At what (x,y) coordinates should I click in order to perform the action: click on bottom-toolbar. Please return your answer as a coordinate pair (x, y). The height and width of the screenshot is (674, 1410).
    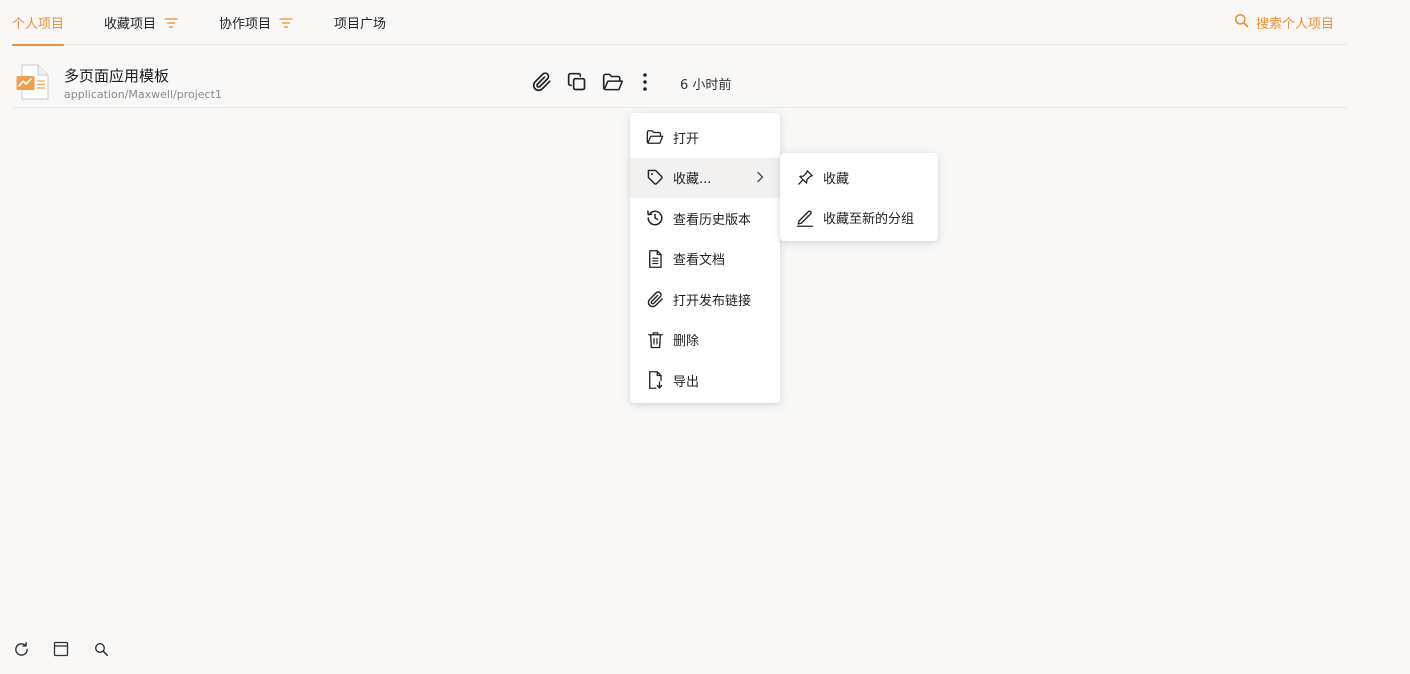
    Looking at the image, I should click on (61, 649).